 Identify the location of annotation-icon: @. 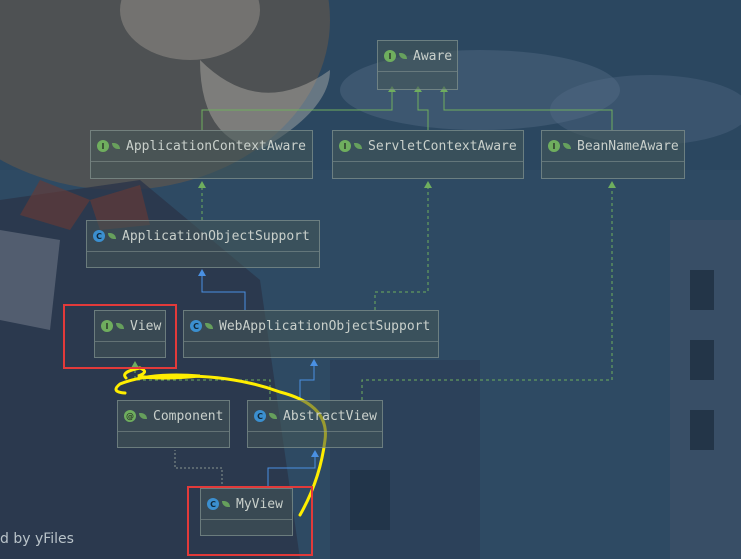
(130, 416).